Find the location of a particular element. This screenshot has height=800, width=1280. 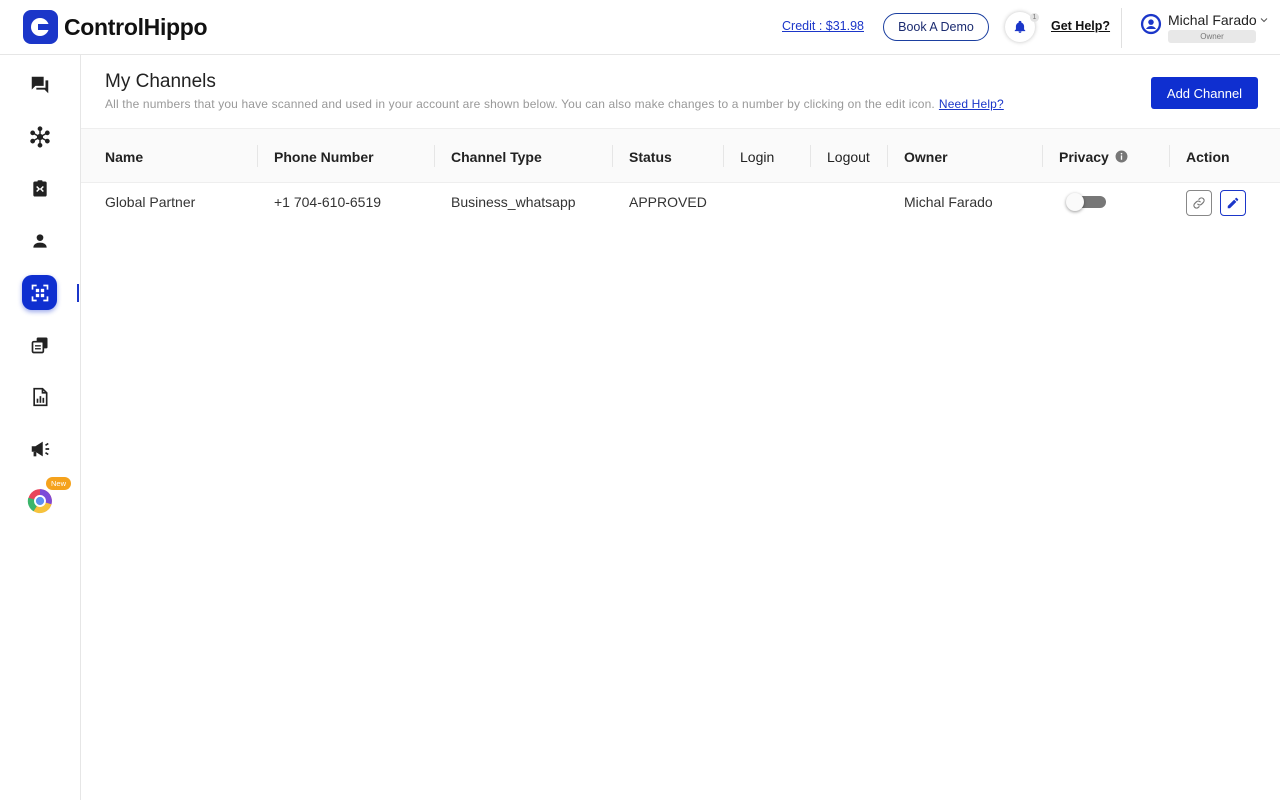

sidebar-item-reports is located at coordinates (39, 396).